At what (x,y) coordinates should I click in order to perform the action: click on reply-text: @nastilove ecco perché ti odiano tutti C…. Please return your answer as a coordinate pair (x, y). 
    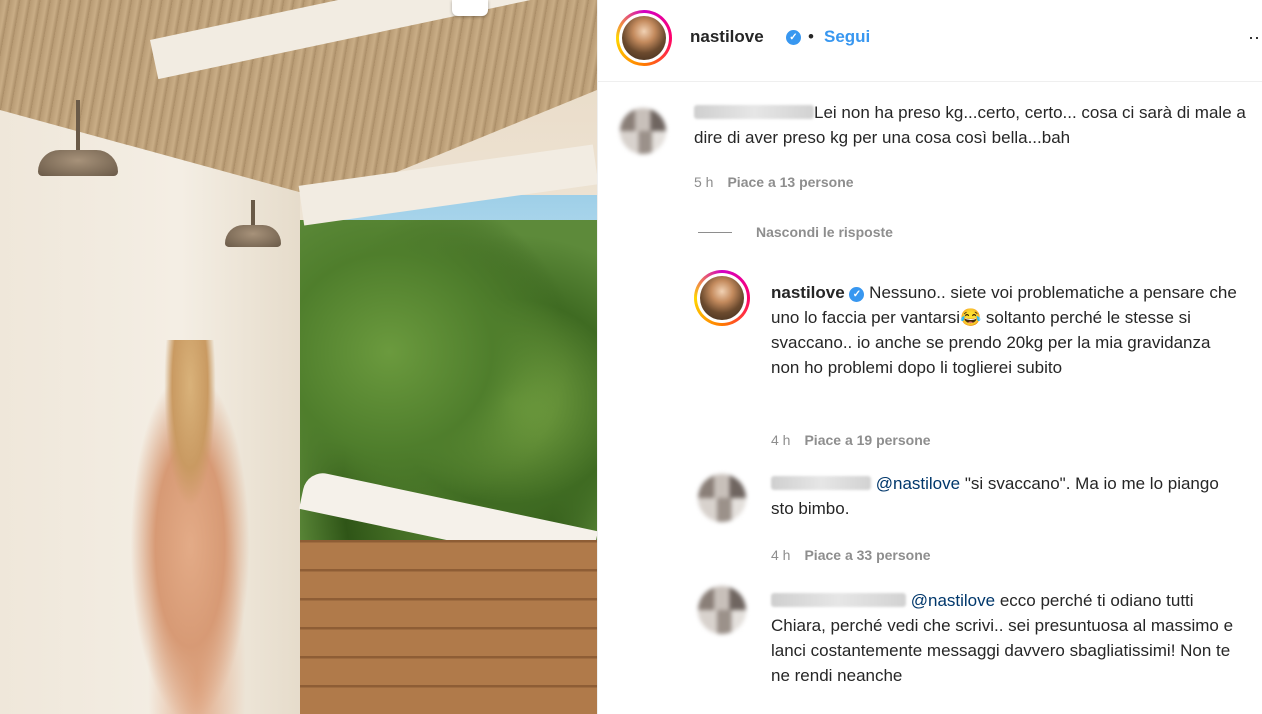
    Looking at the image, I should click on (1002, 638).